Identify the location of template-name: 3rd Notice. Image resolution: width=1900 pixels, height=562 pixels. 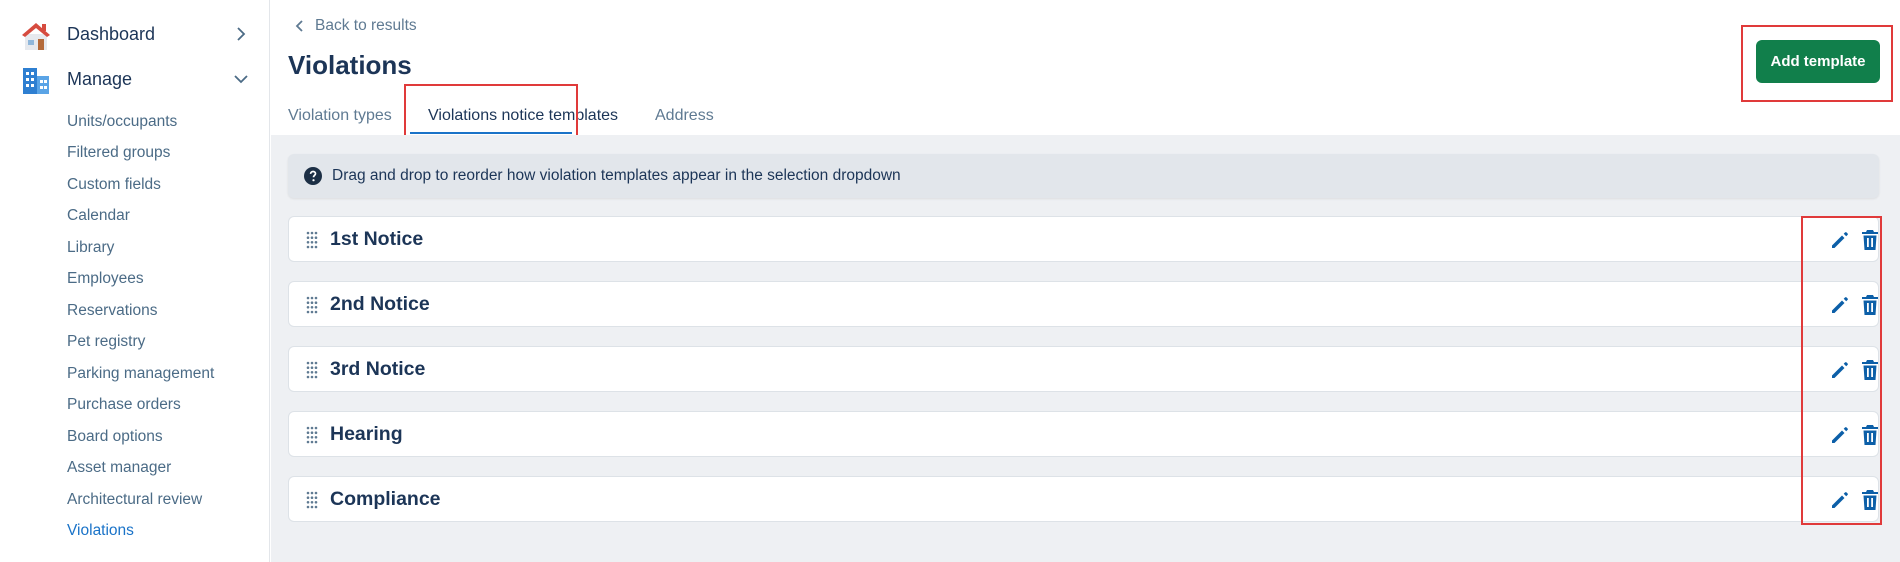
(378, 368).